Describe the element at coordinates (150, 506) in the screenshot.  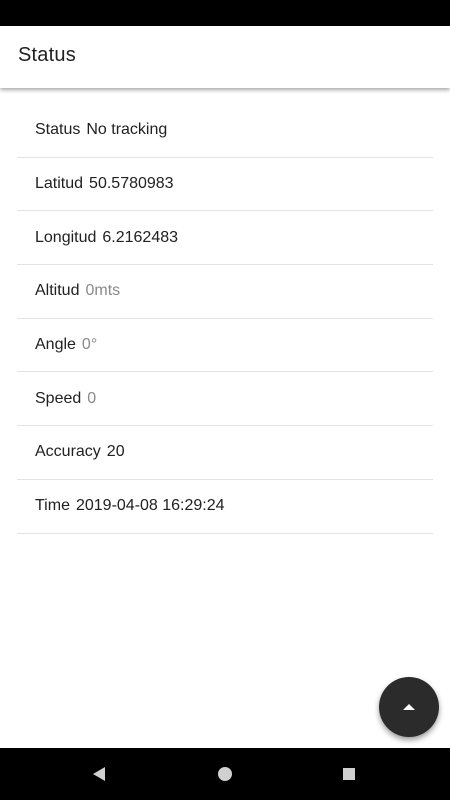
I see `time-value: 2019-04-08 16:29:24` at that location.